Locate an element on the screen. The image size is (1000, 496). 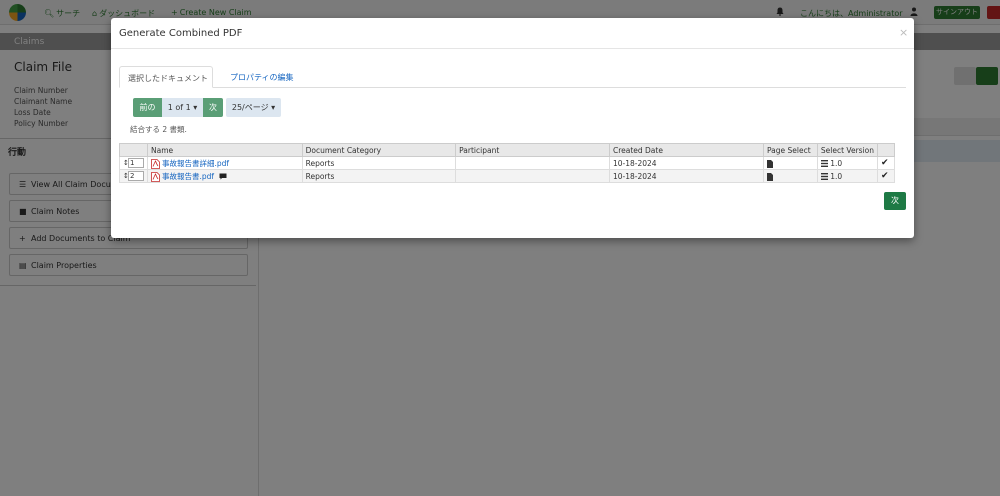
name-cell: 事故報告書.pdf is located at coordinates (225, 176).